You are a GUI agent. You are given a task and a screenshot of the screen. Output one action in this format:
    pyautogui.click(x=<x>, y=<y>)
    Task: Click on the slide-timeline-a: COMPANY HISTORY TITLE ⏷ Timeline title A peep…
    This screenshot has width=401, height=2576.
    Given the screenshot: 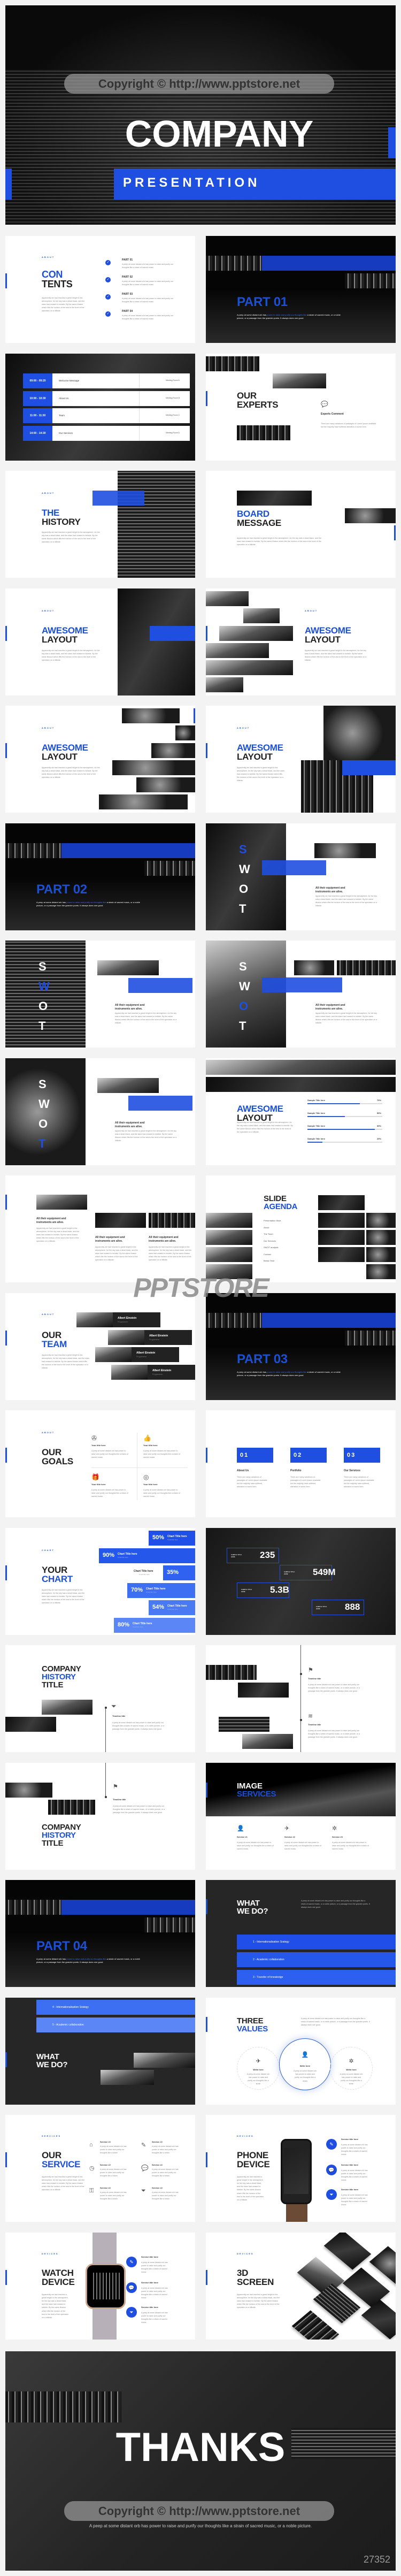 What is the action you would take?
    pyautogui.click(x=100, y=1698)
    